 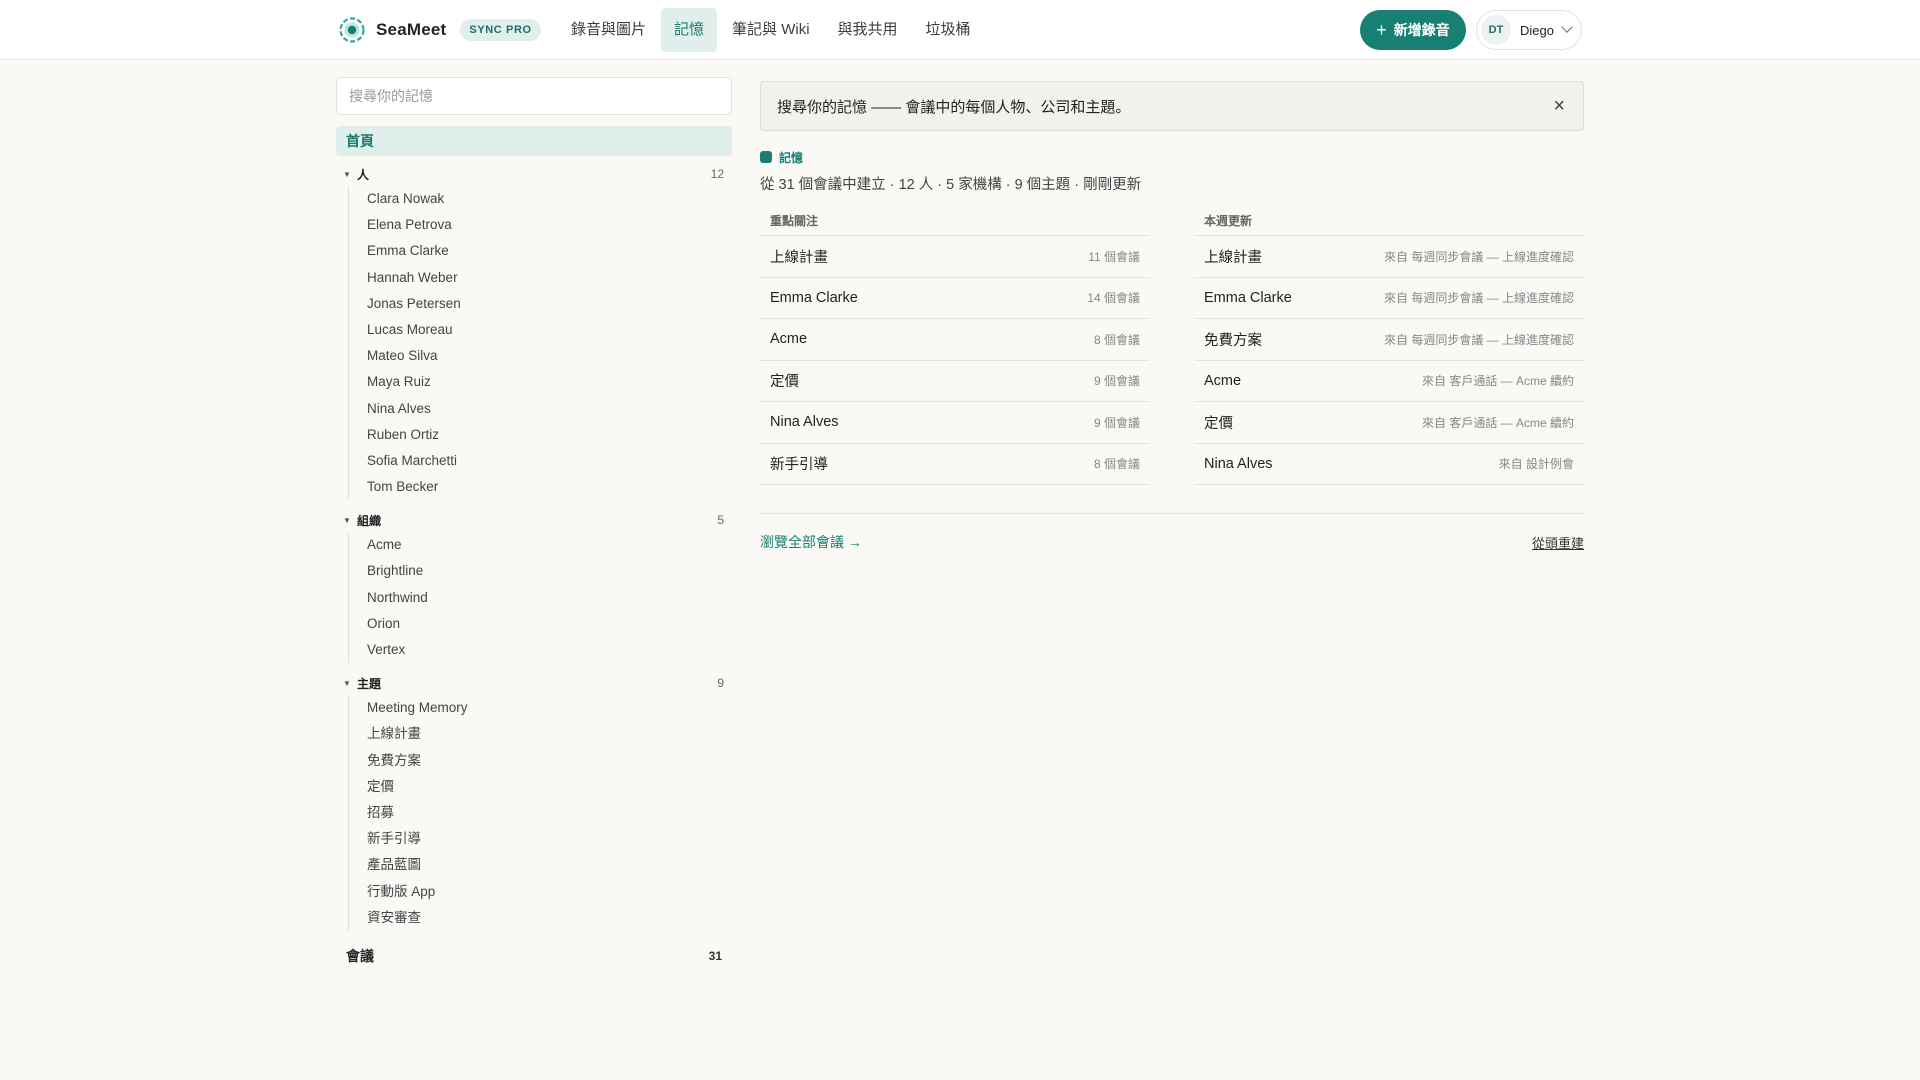 What do you see at coordinates (868, 30) in the screenshot?
I see `tab-shared-with-me: 與我共用` at bounding box center [868, 30].